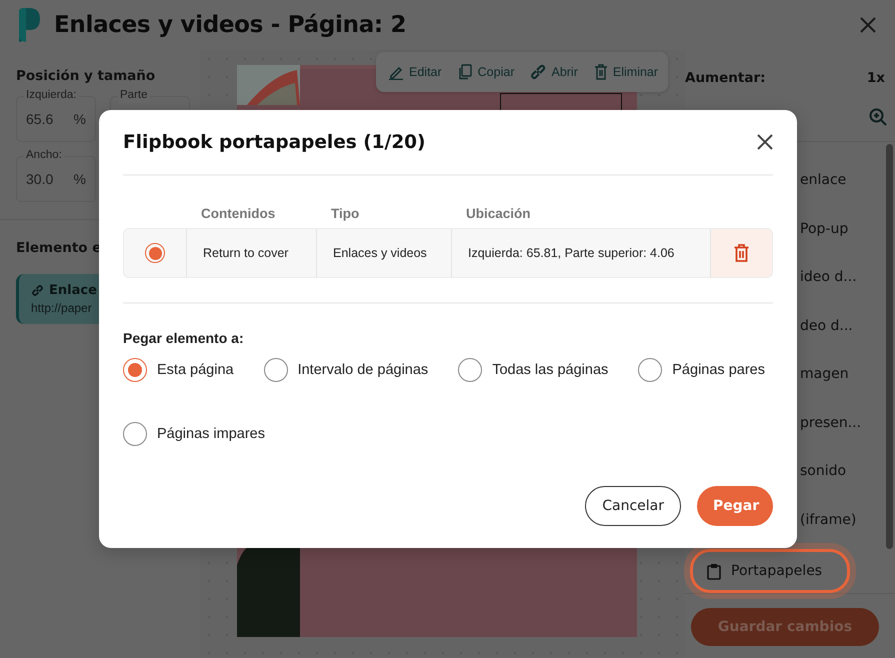 Image resolution: width=895 pixels, height=658 pixels. What do you see at coordinates (345, 214) in the screenshot?
I see `column-header: Tipo` at bounding box center [345, 214].